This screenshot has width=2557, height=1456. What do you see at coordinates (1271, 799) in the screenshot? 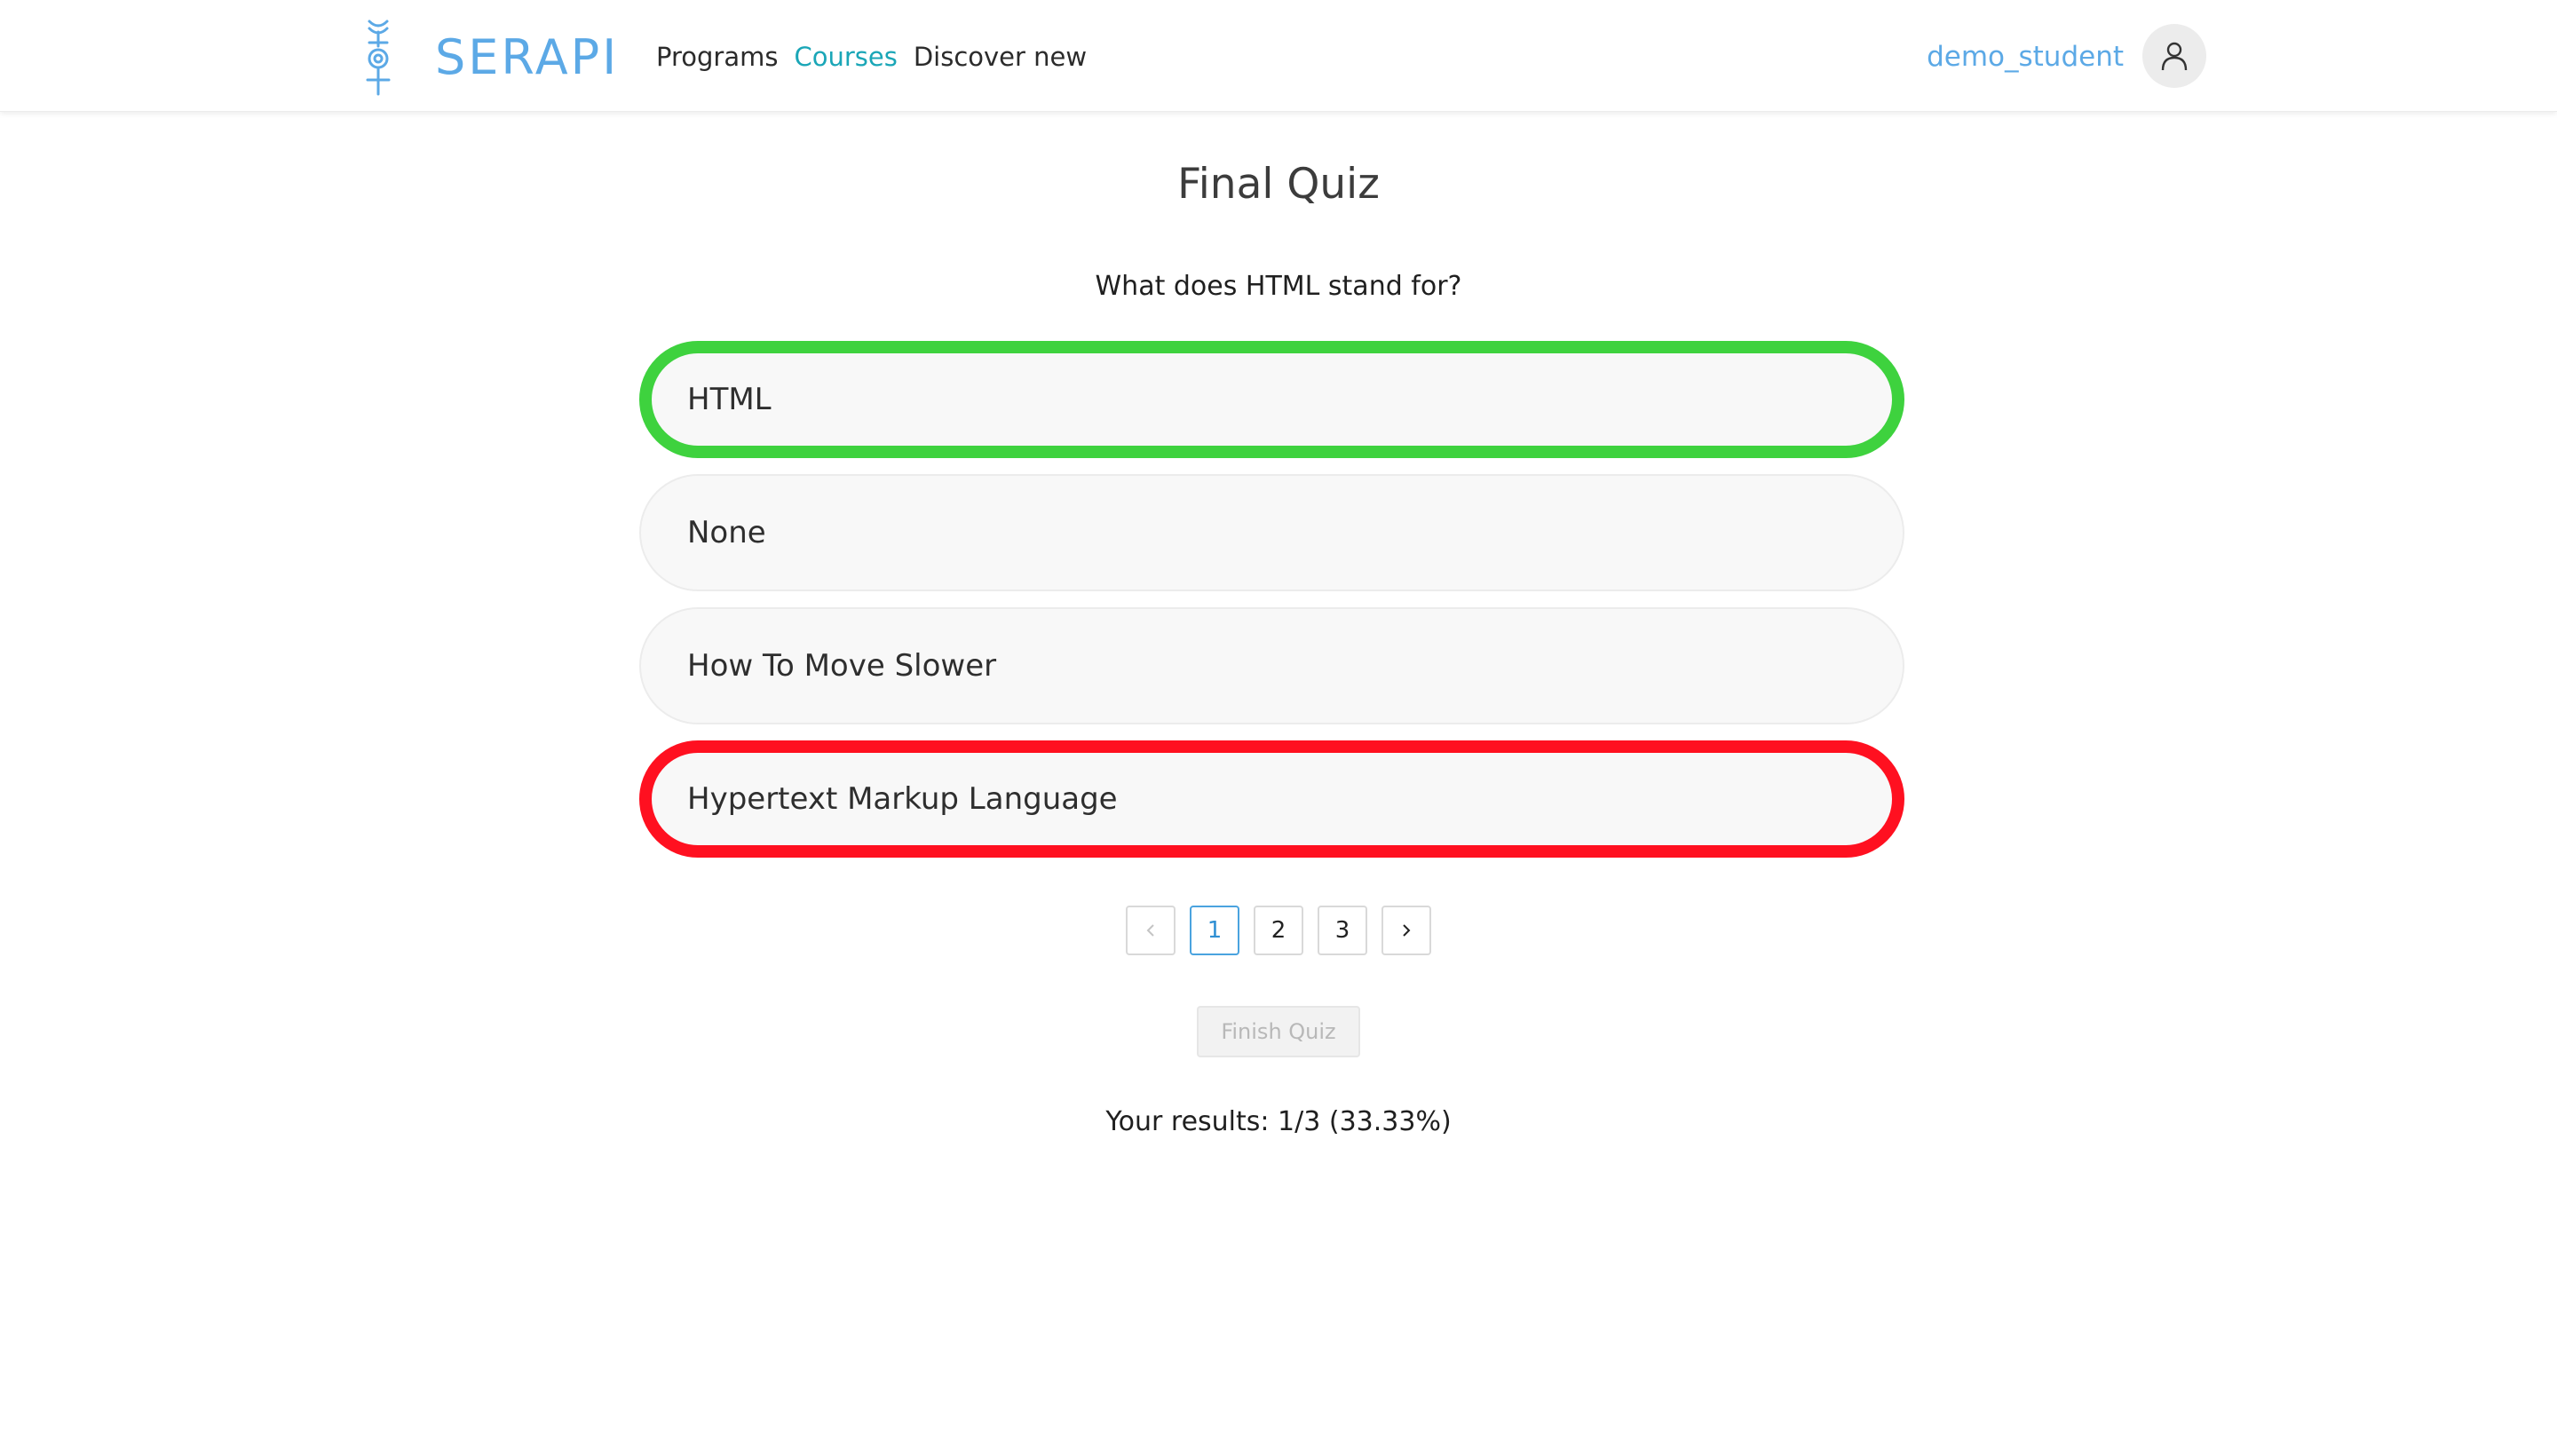
I see `answer-option-wrong: Hypertext Markup Language` at bounding box center [1271, 799].